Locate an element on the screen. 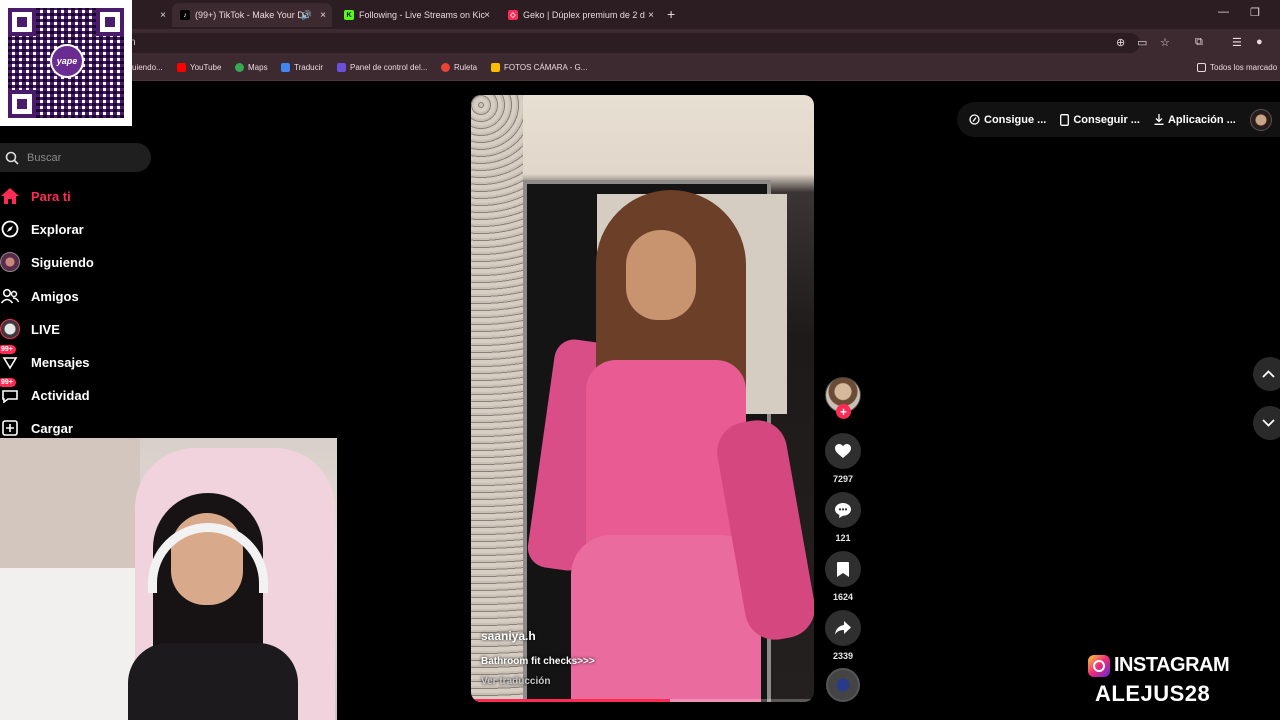 The image size is (1280, 720). share-count: 2339 is located at coordinates (843, 656).